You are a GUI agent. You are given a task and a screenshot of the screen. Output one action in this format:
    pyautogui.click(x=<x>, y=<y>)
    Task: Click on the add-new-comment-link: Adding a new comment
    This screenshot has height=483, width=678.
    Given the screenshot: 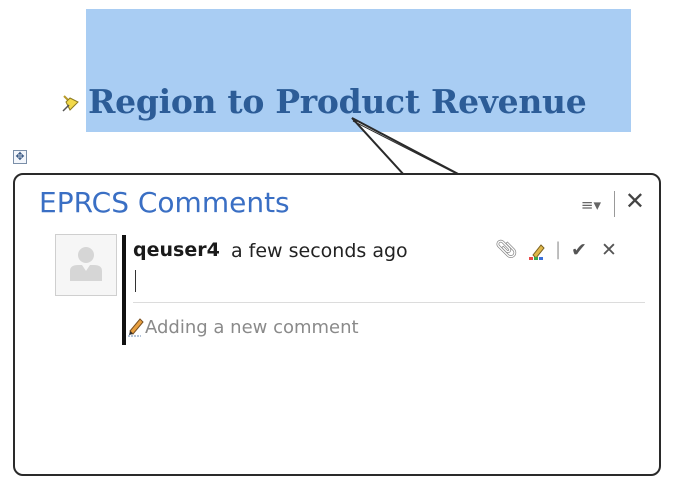 What is the action you would take?
    pyautogui.click(x=252, y=327)
    